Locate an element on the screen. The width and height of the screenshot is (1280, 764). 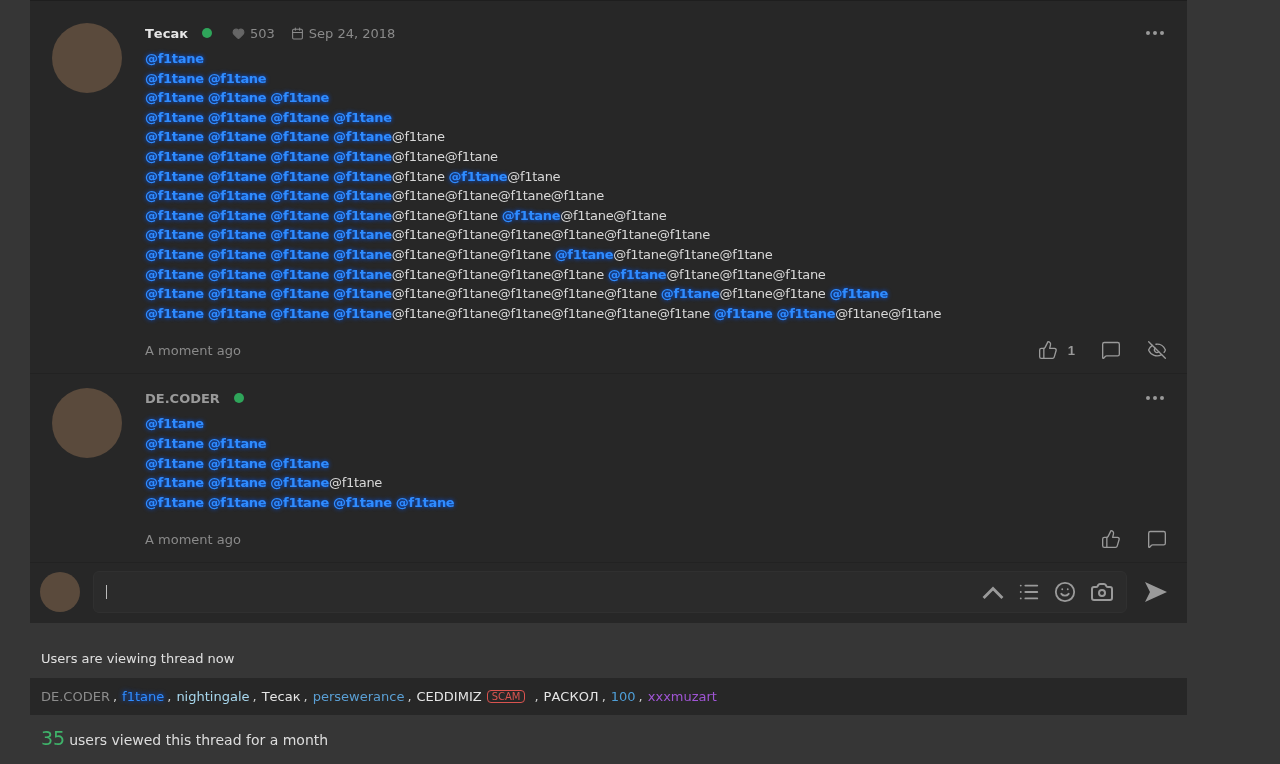
like-button: 1 is located at coordinates (1056, 350).